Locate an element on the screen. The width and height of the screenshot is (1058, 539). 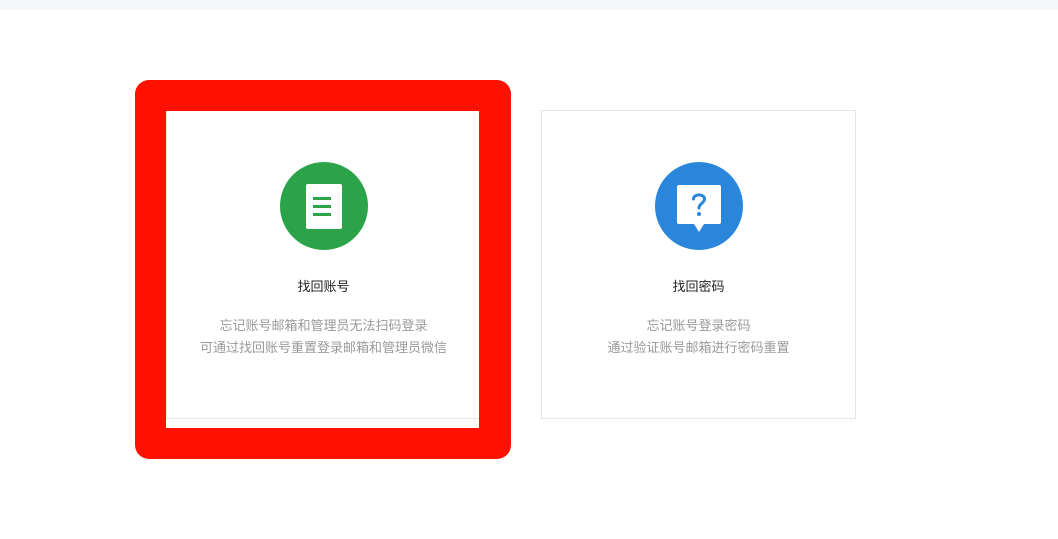
card-description-line: 可通过找回账号重置登录邮箱和管理员微信 is located at coordinates (323, 348).